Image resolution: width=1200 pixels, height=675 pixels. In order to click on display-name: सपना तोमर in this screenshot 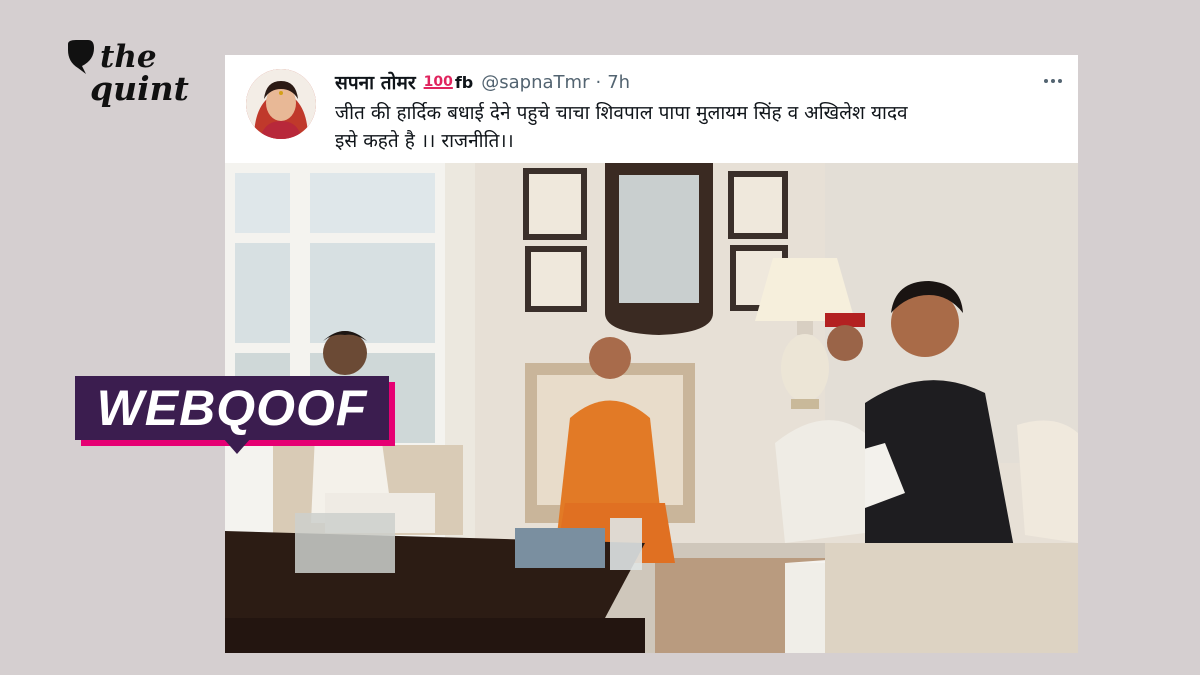, I will do `click(375, 82)`.